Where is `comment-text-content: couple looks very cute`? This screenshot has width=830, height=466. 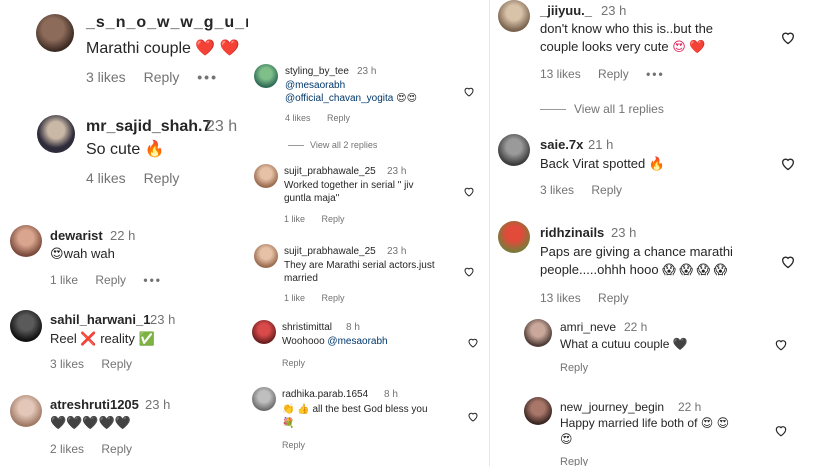
comment-text-content: couple looks very cute is located at coordinates (604, 46).